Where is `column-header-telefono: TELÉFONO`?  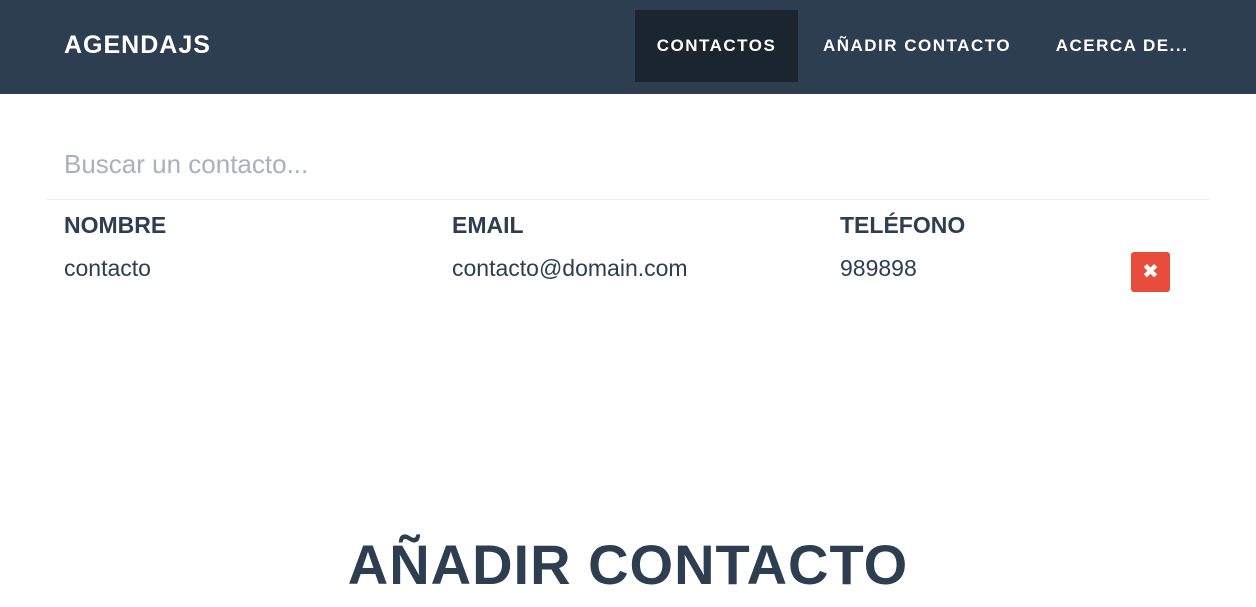
column-header-telefono: TELÉFONO is located at coordinates (903, 225).